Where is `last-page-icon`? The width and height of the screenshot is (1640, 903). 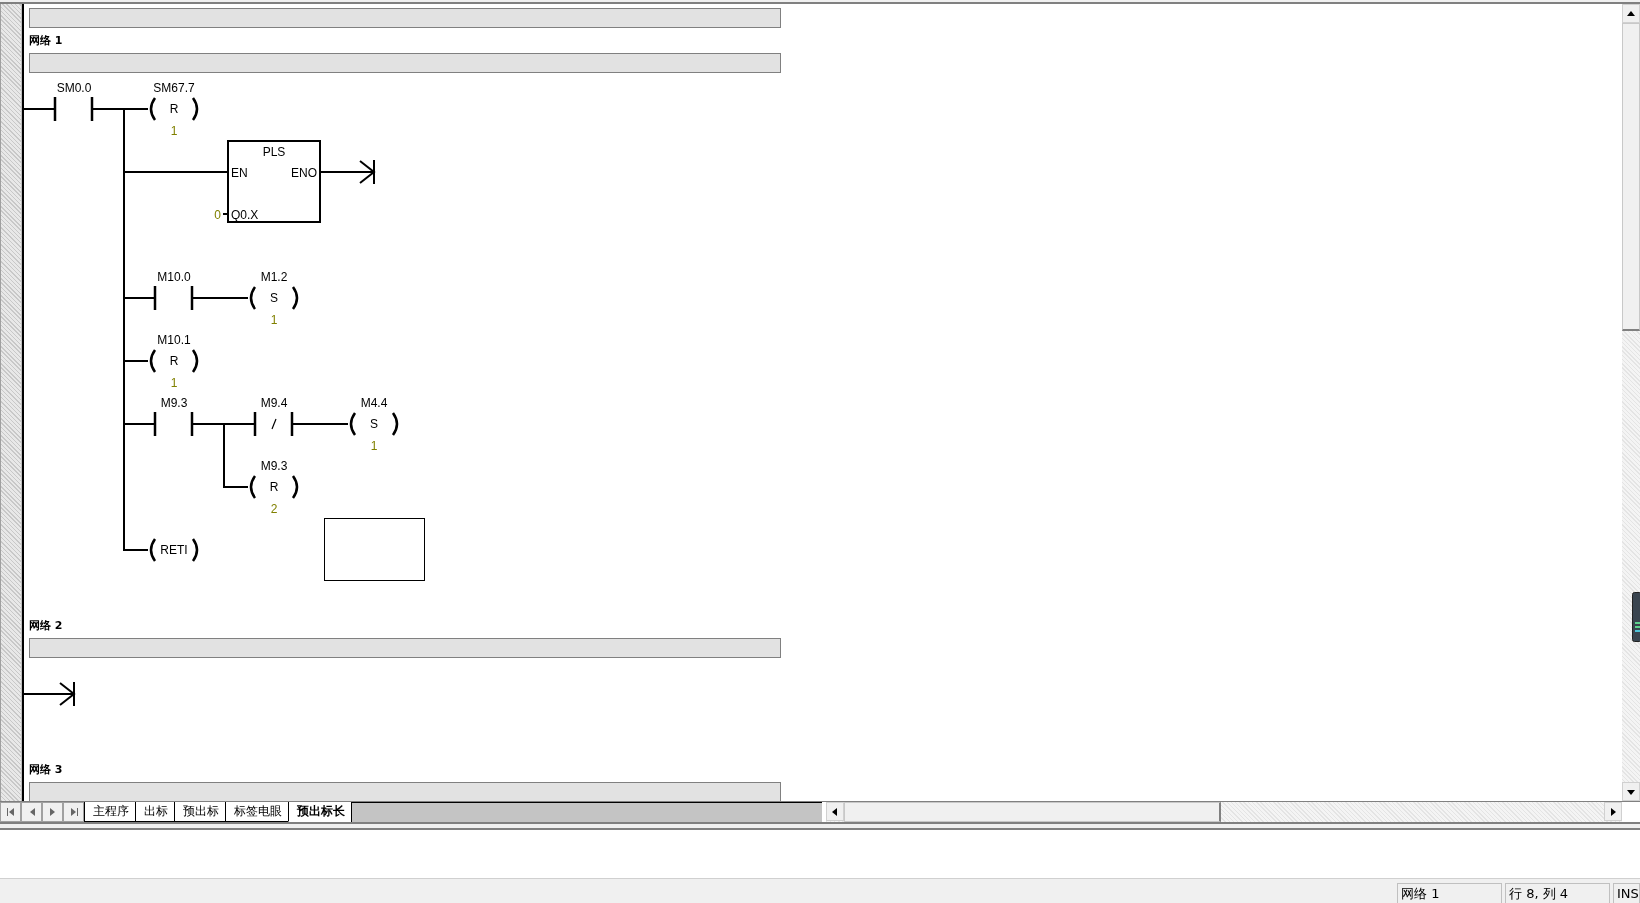 last-page-icon is located at coordinates (73, 812).